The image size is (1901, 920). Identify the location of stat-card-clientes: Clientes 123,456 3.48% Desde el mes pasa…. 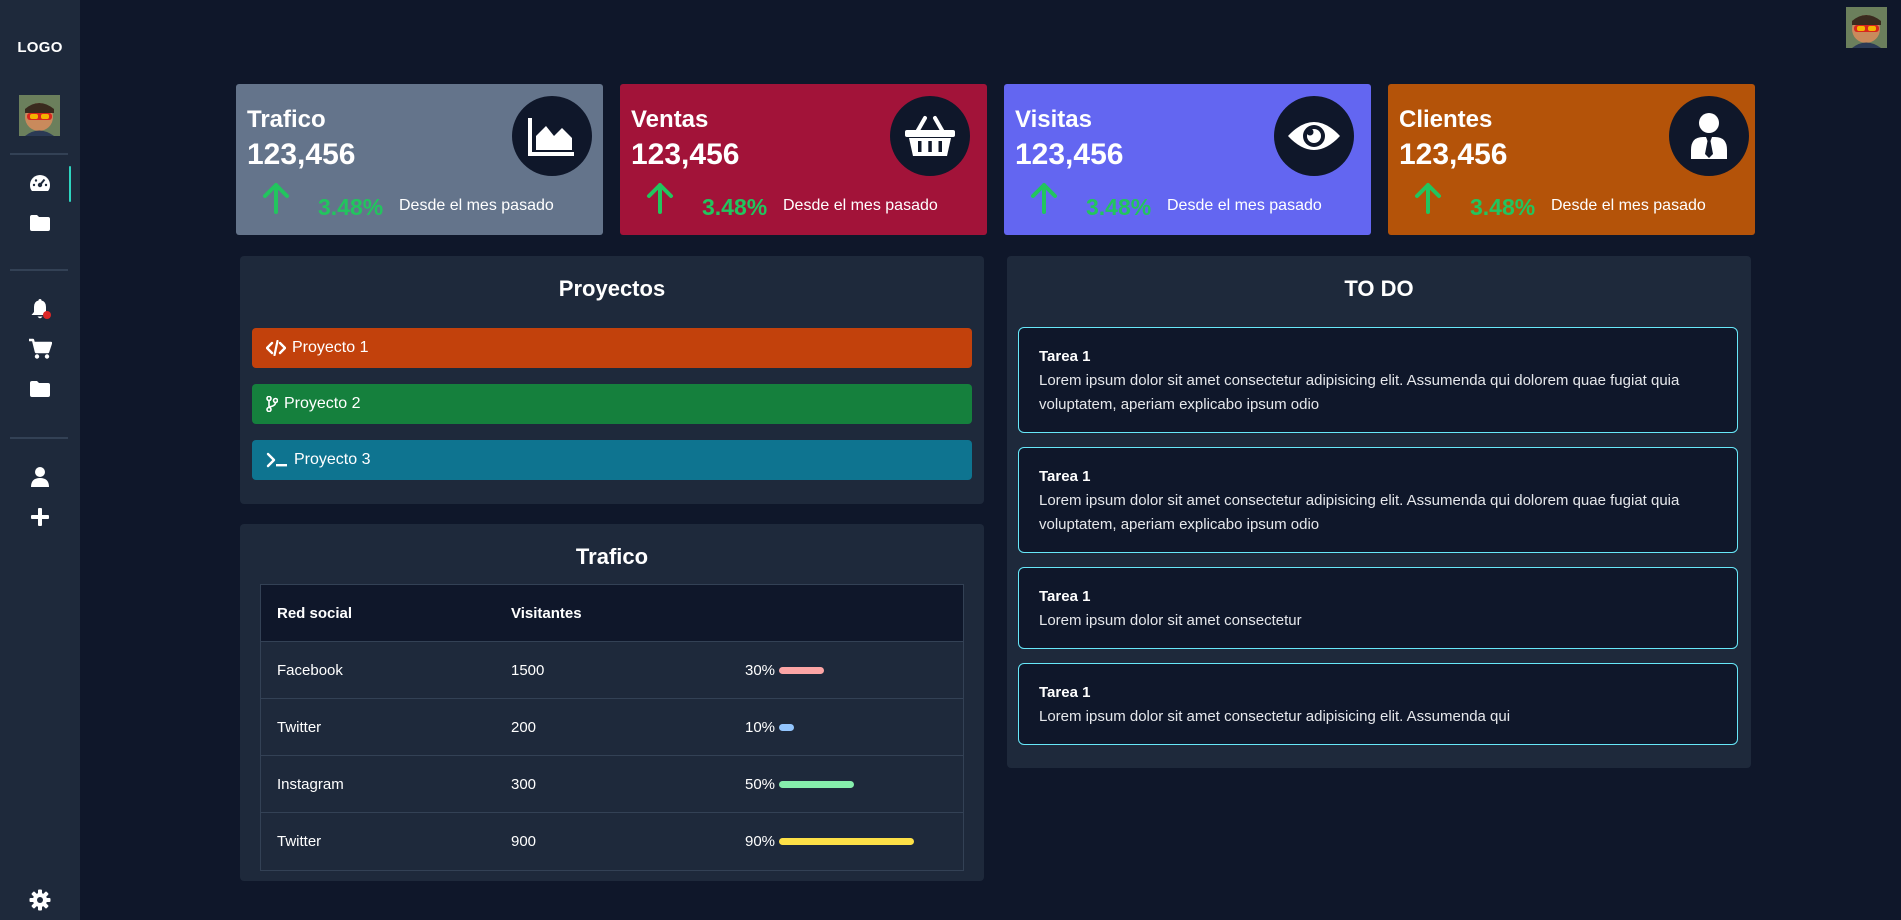
(1571, 159).